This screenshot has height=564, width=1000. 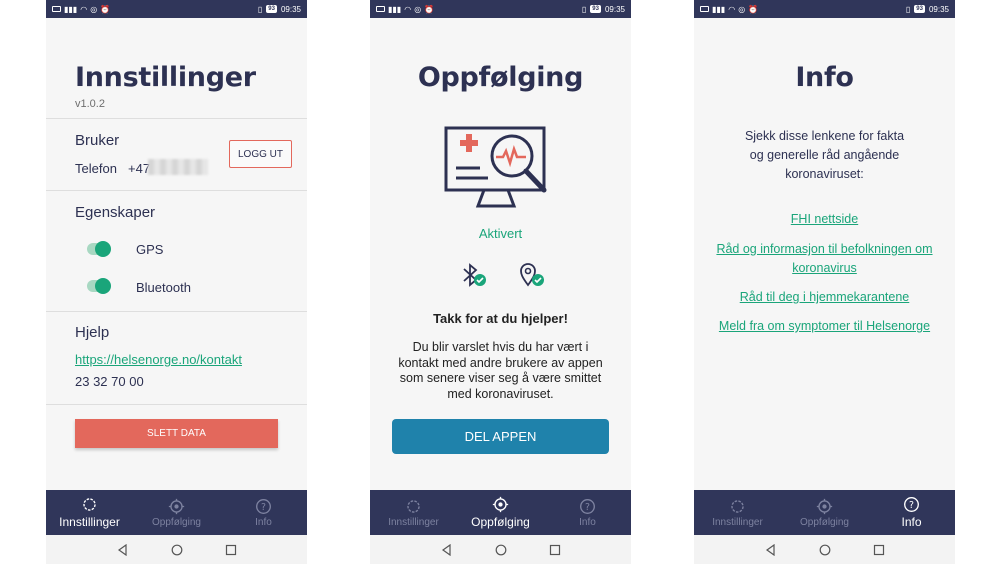 I want to click on thanks-heading: Takk for at du hjelper!, so click(x=500, y=318).